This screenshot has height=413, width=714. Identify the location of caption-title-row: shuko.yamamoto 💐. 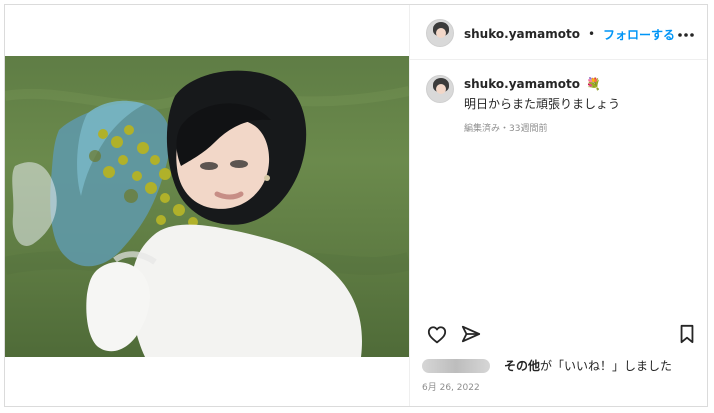
(580, 84).